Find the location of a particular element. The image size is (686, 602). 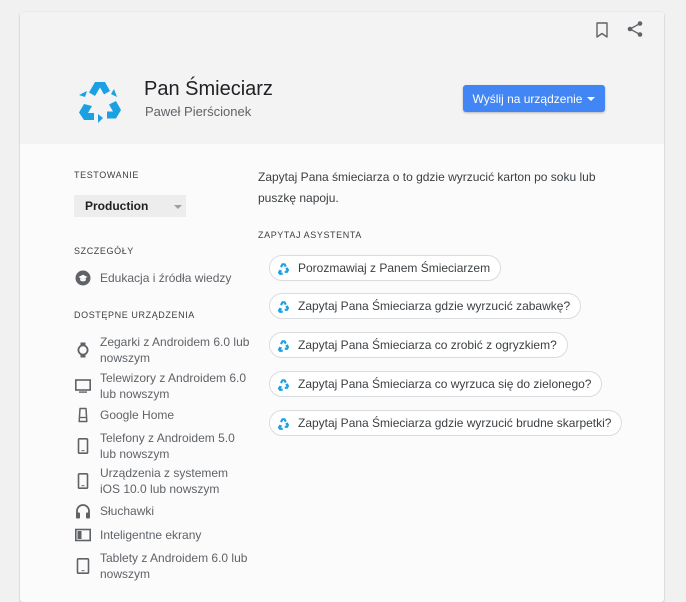

device-label-line2: iOS 10.0 lub nowszym is located at coordinates (160, 489).